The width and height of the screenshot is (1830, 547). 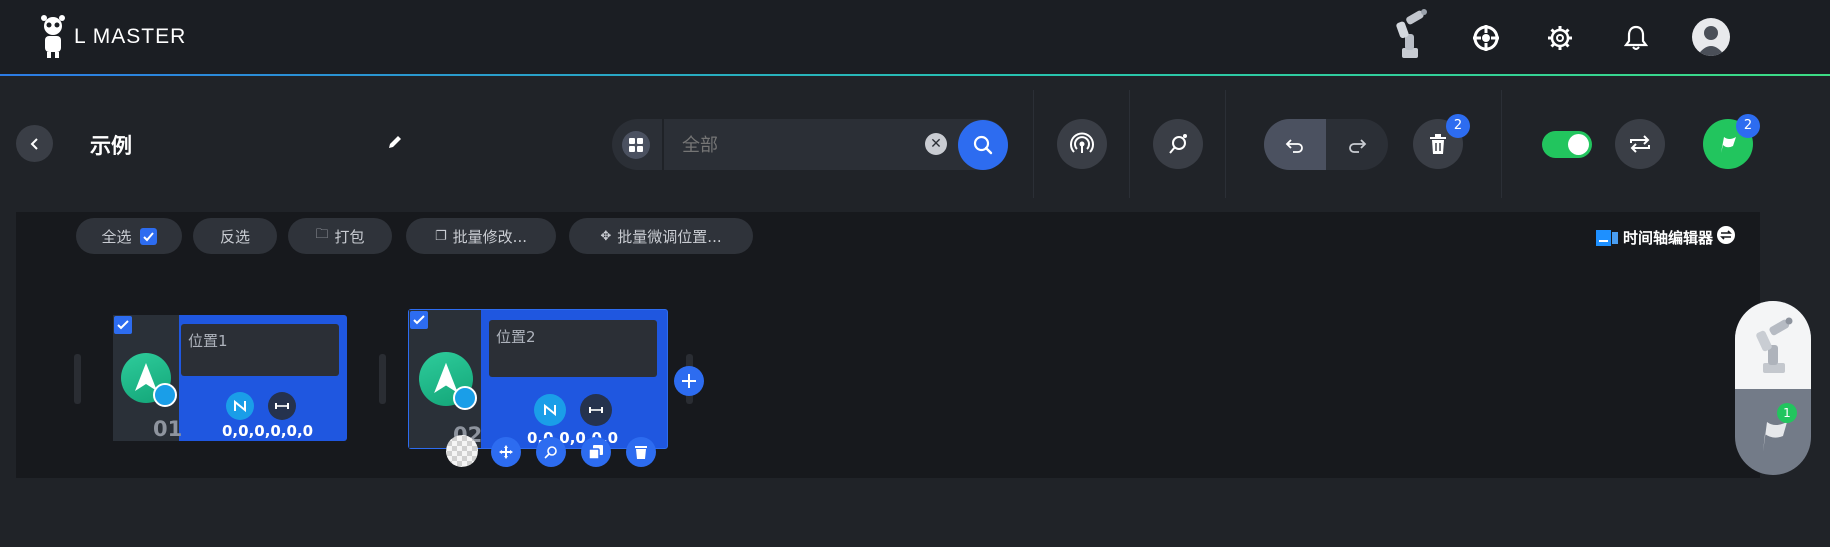 I want to click on move-icon: ✥, so click(x=606, y=236).